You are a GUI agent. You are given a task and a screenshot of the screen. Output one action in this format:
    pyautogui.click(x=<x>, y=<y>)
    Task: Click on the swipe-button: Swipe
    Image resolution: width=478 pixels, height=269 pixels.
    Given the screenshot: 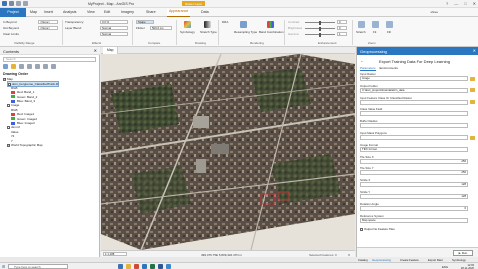 What is the action you would take?
    pyautogui.click(x=145, y=22)
    